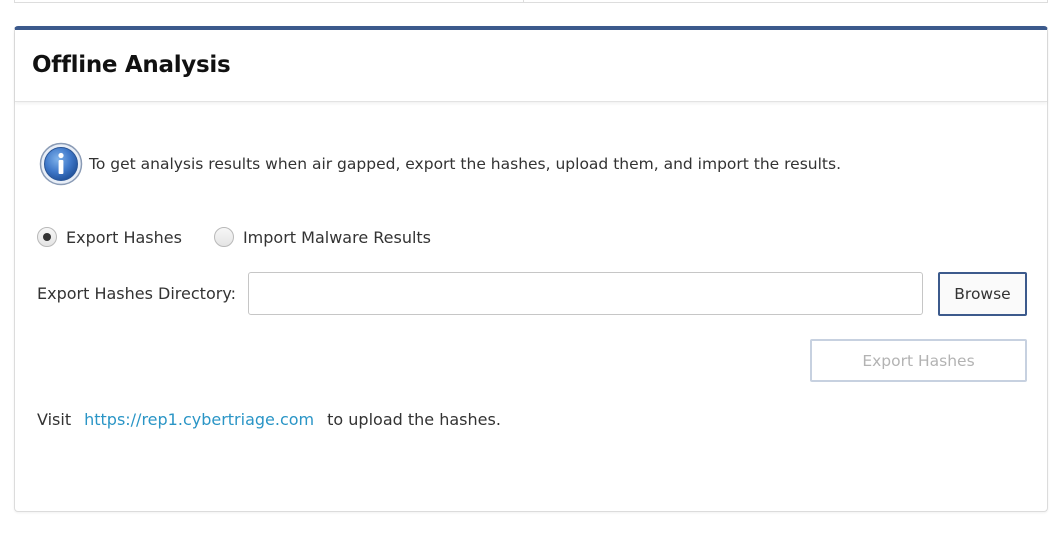 This screenshot has width=1064, height=536. What do you see at coordinates (124, 237) in the screenshot?
I see `export-hashes-radio-label: Export Hashes` at bounding box center [124, 237].